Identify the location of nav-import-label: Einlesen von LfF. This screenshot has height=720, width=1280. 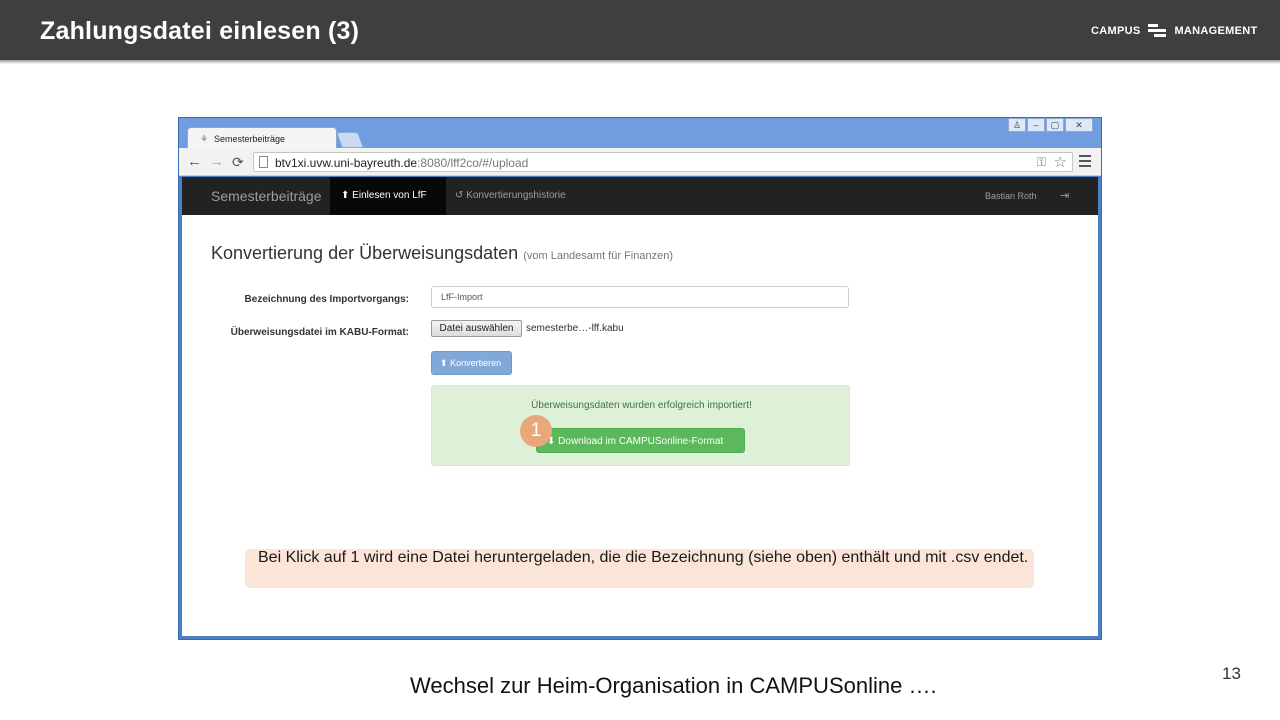
(389, 195).